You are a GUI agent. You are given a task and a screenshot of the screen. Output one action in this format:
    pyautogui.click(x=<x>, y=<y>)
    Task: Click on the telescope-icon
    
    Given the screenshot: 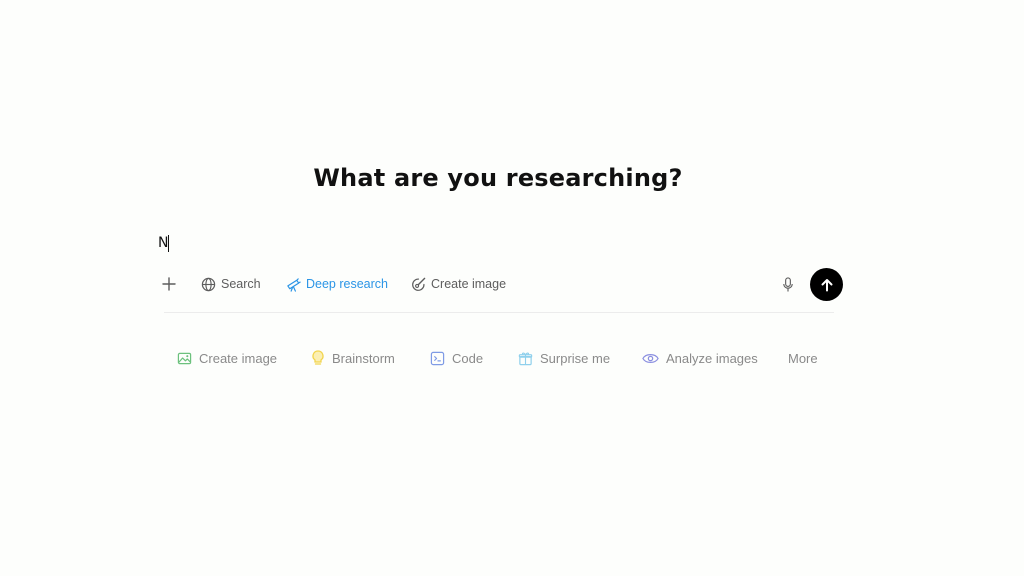 What is the action you would take?
    pyautogui.click(x=294, y=284)
    